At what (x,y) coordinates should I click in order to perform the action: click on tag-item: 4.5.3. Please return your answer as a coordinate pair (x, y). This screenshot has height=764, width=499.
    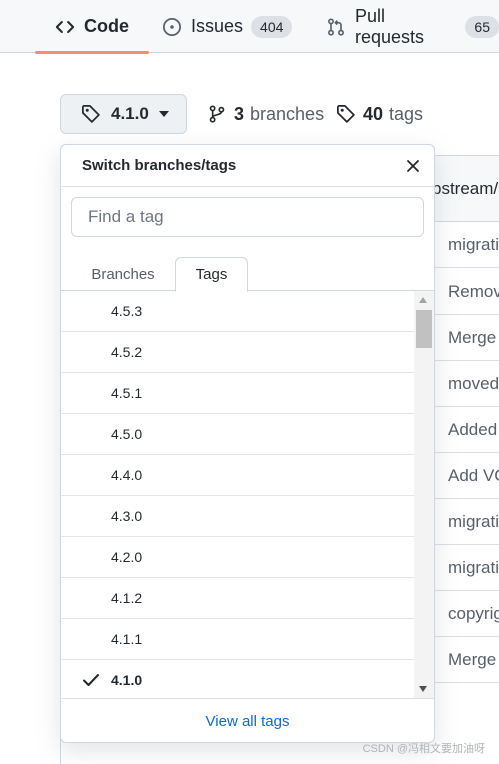
    Looking at the image, I should click on (237, 311).